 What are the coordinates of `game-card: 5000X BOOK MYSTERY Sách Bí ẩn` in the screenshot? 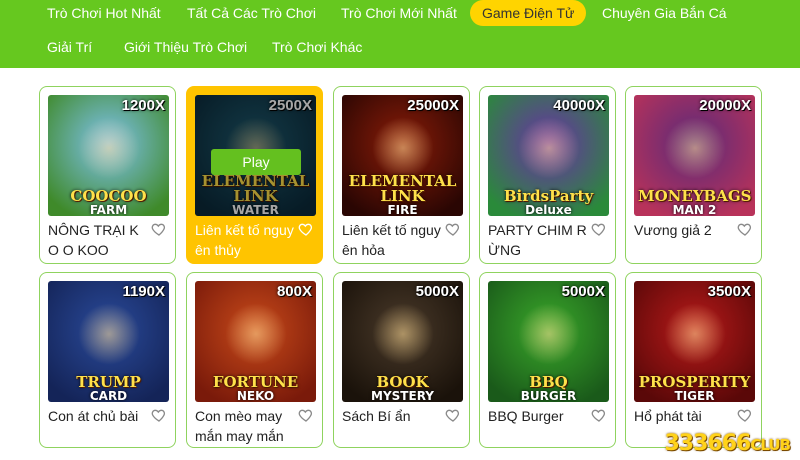 It's located at (401, 360).